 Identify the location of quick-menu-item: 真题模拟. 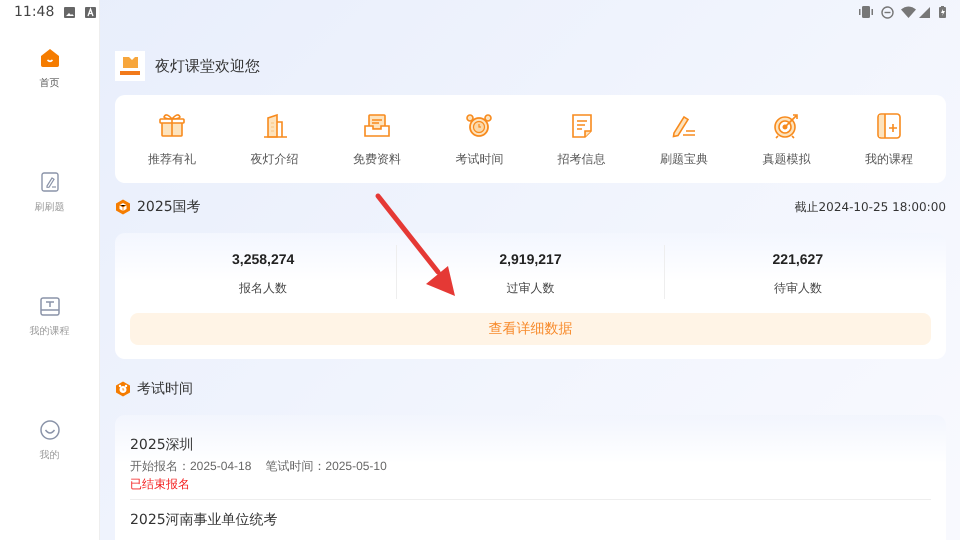
(786, 139).